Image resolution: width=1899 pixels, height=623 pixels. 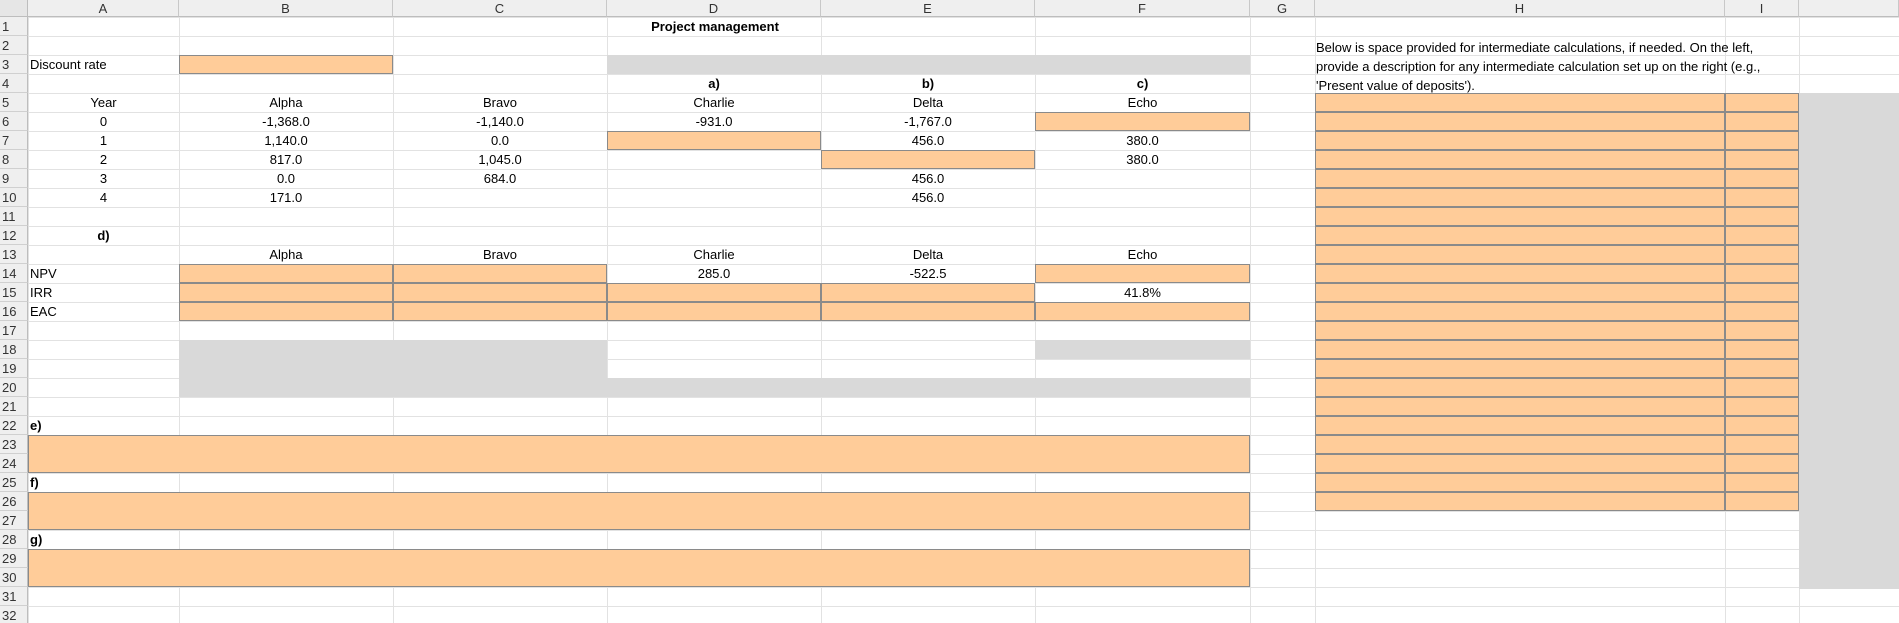 I want to click on year-cell: 3, so click(x=103, y=178).